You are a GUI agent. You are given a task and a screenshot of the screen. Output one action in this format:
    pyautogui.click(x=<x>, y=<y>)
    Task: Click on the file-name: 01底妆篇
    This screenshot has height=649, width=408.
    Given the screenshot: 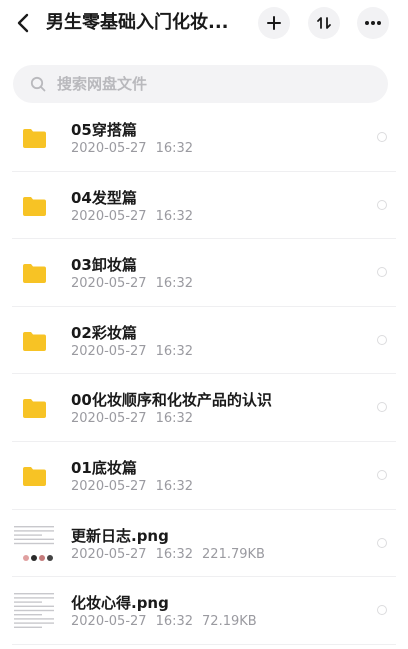 What is the action you would take?
    pyautogui.click(x=104, y=467)
    